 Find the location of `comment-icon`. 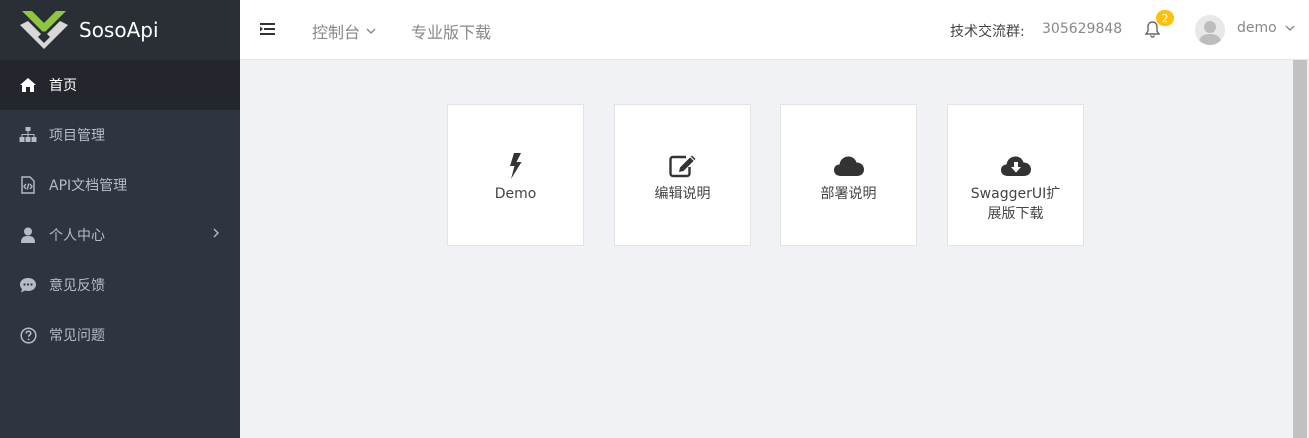

comment-icon is located at coordinates (28, 285).